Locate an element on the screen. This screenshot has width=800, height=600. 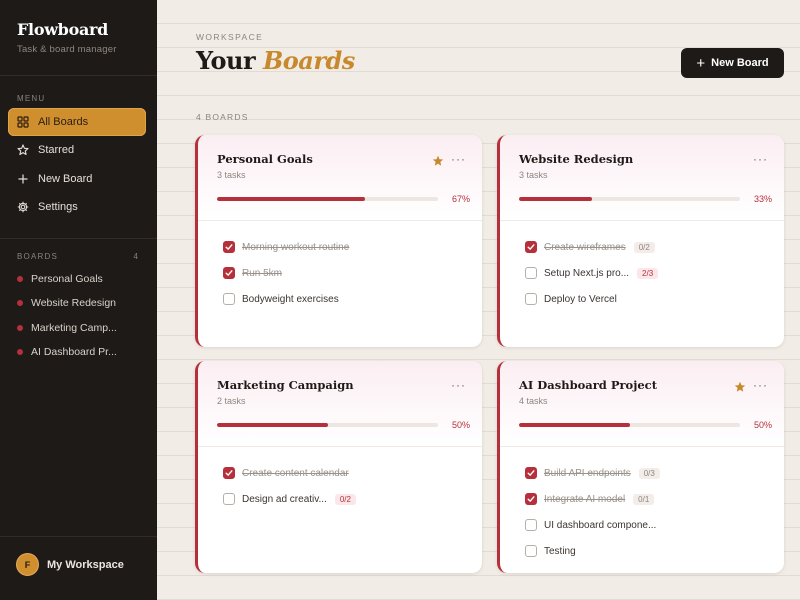
card-title: Personal Goals is located at coordinates (265, 159).